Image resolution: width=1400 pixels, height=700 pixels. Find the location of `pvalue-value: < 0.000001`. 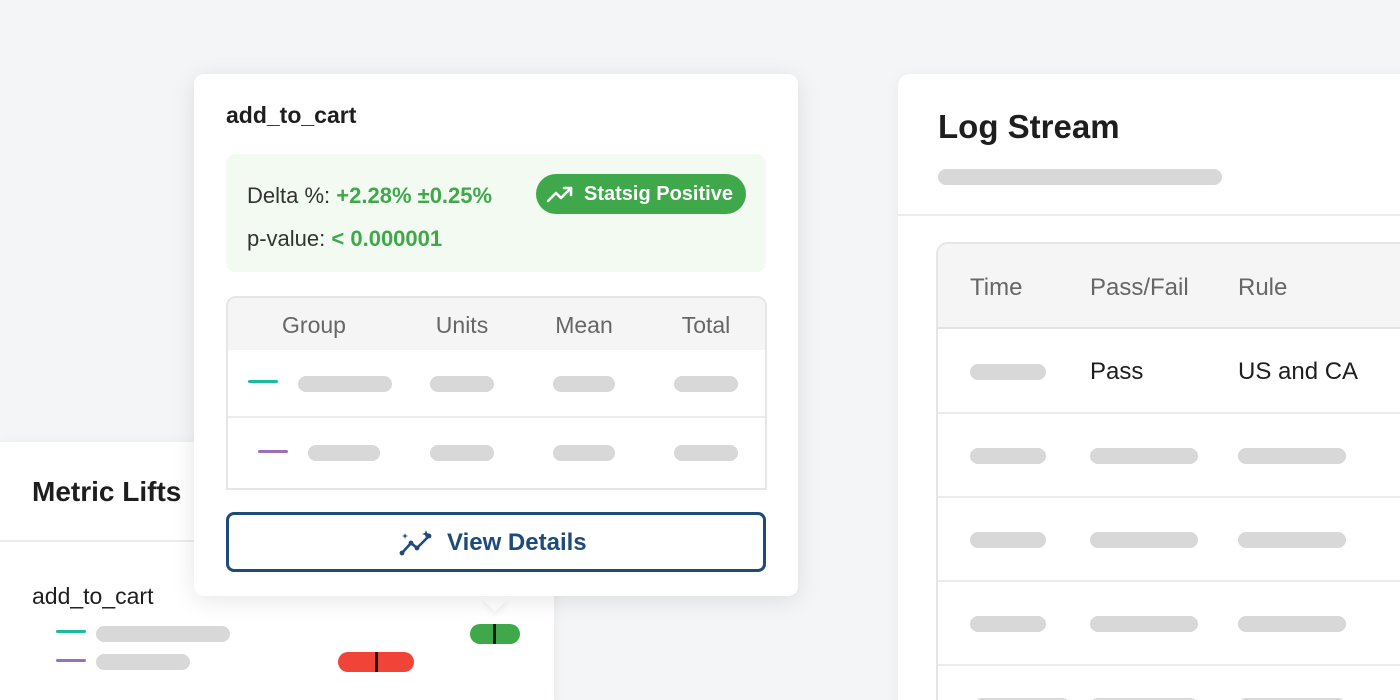

pvalue-value: < 0.000001 is located at coordinates (387, 238).